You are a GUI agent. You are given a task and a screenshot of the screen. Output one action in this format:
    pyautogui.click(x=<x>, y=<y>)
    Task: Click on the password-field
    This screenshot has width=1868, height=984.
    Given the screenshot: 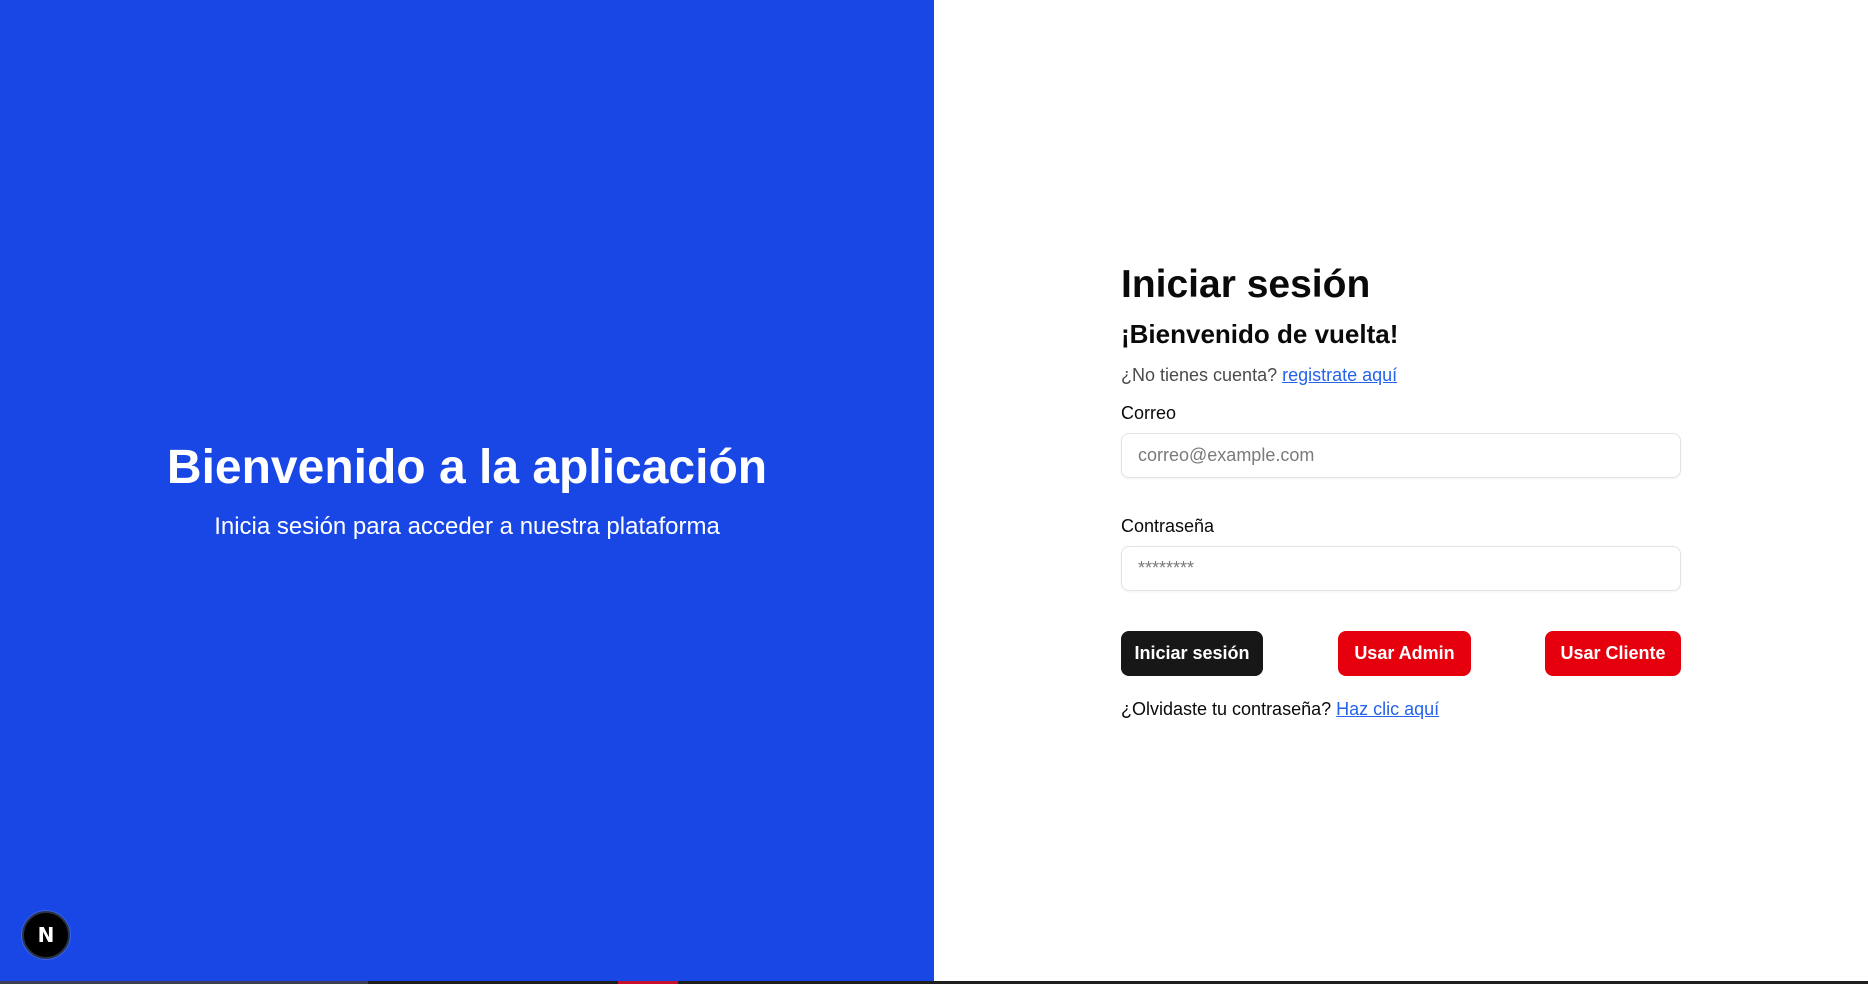 What is the action you would take?
    pyautogui.click(x=1401, y=568)
    